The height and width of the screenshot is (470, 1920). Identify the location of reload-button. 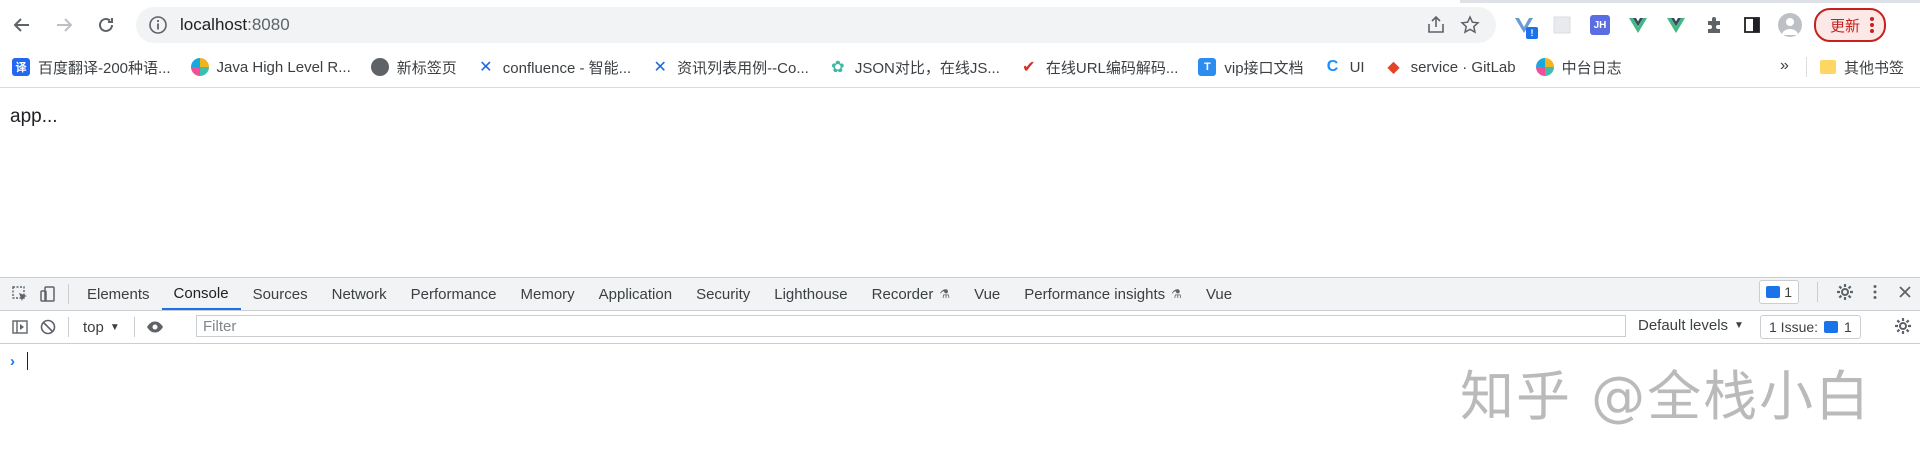
(106, 25).